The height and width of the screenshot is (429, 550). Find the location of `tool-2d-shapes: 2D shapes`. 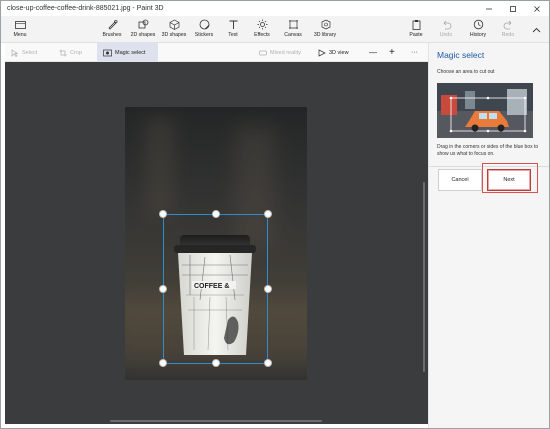

tool-2d-shapes: 2D shapes is located at coordinates (143, 29).